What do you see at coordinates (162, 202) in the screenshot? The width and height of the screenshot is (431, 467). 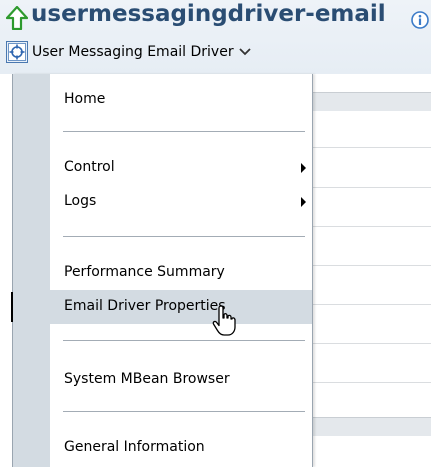 I see `menu-item-logs: Logs` at bounding box center [162, 202].